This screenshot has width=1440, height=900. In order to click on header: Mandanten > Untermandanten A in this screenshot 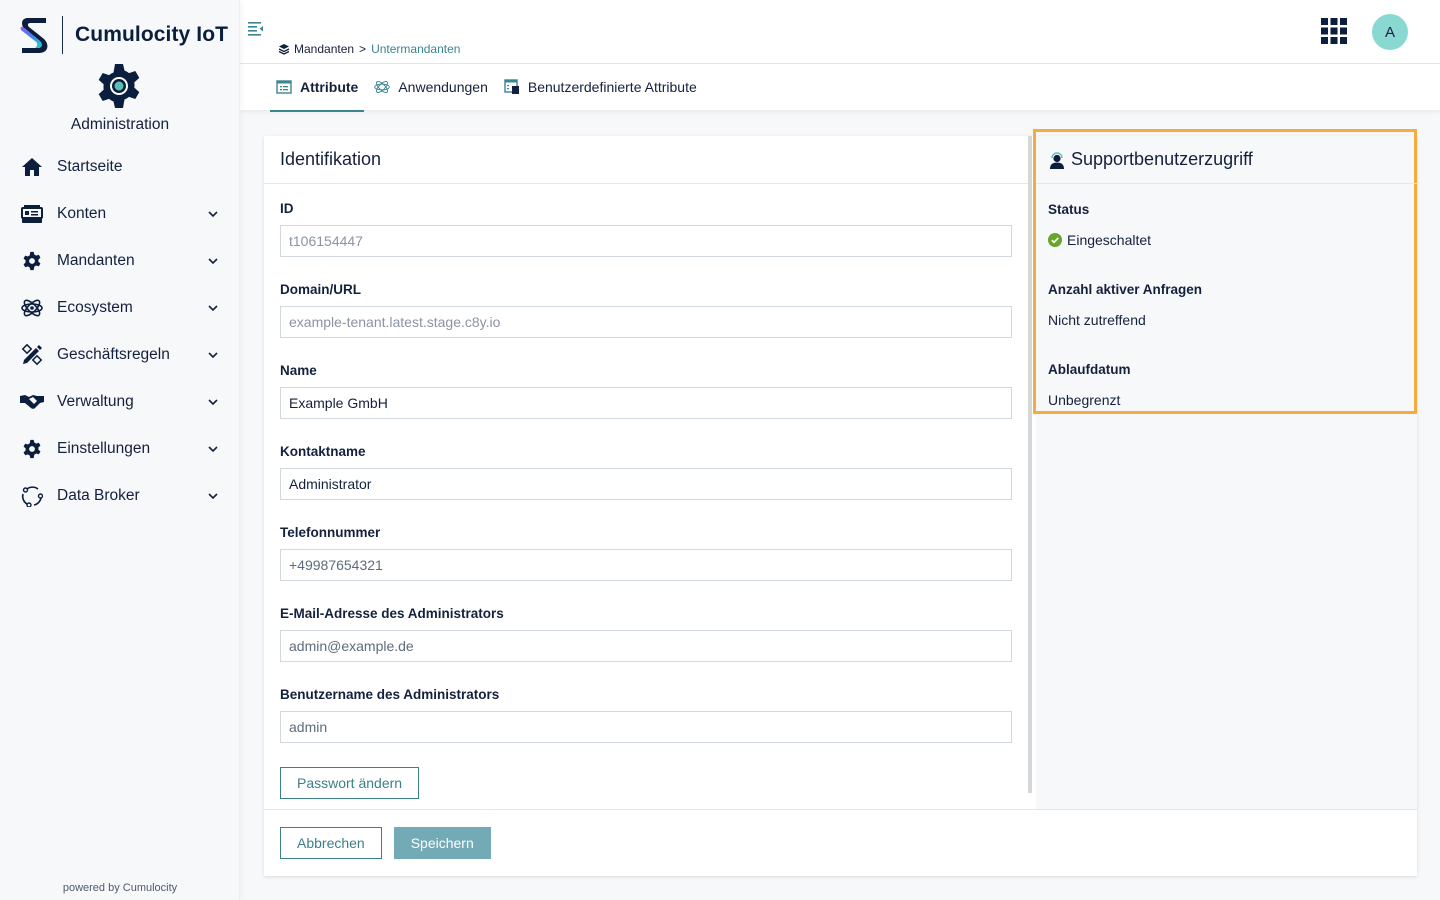, I will do `click(840, 32)`.